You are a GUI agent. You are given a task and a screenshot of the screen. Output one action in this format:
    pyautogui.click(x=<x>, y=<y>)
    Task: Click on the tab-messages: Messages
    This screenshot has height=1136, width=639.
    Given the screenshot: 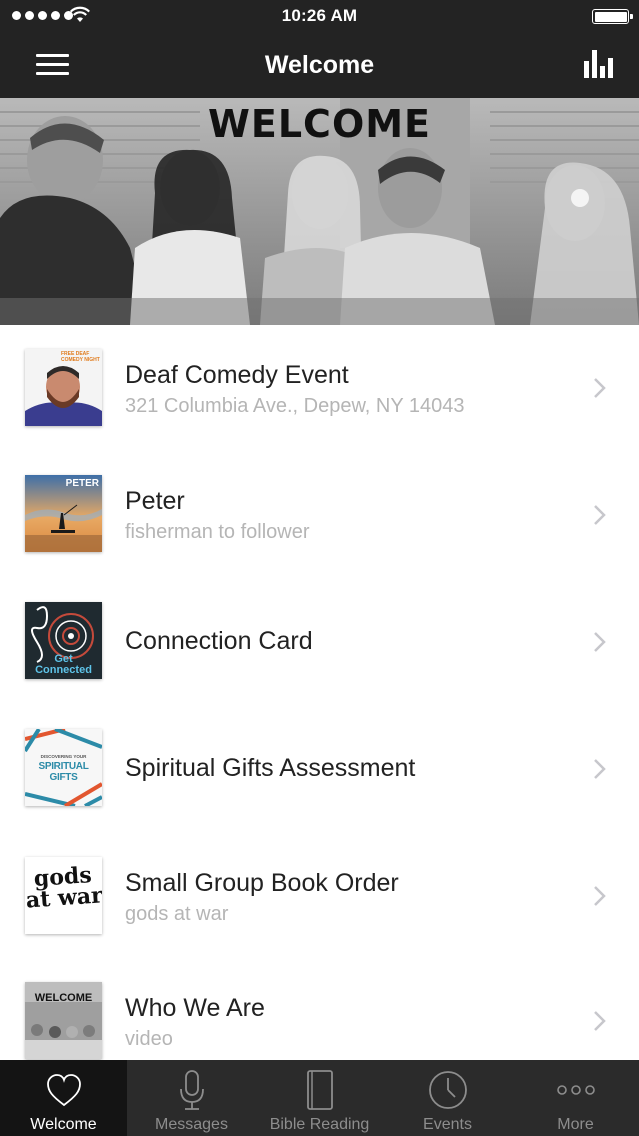 What is the action you would take?
    pyautogui.click(x=191, y=1098)
    